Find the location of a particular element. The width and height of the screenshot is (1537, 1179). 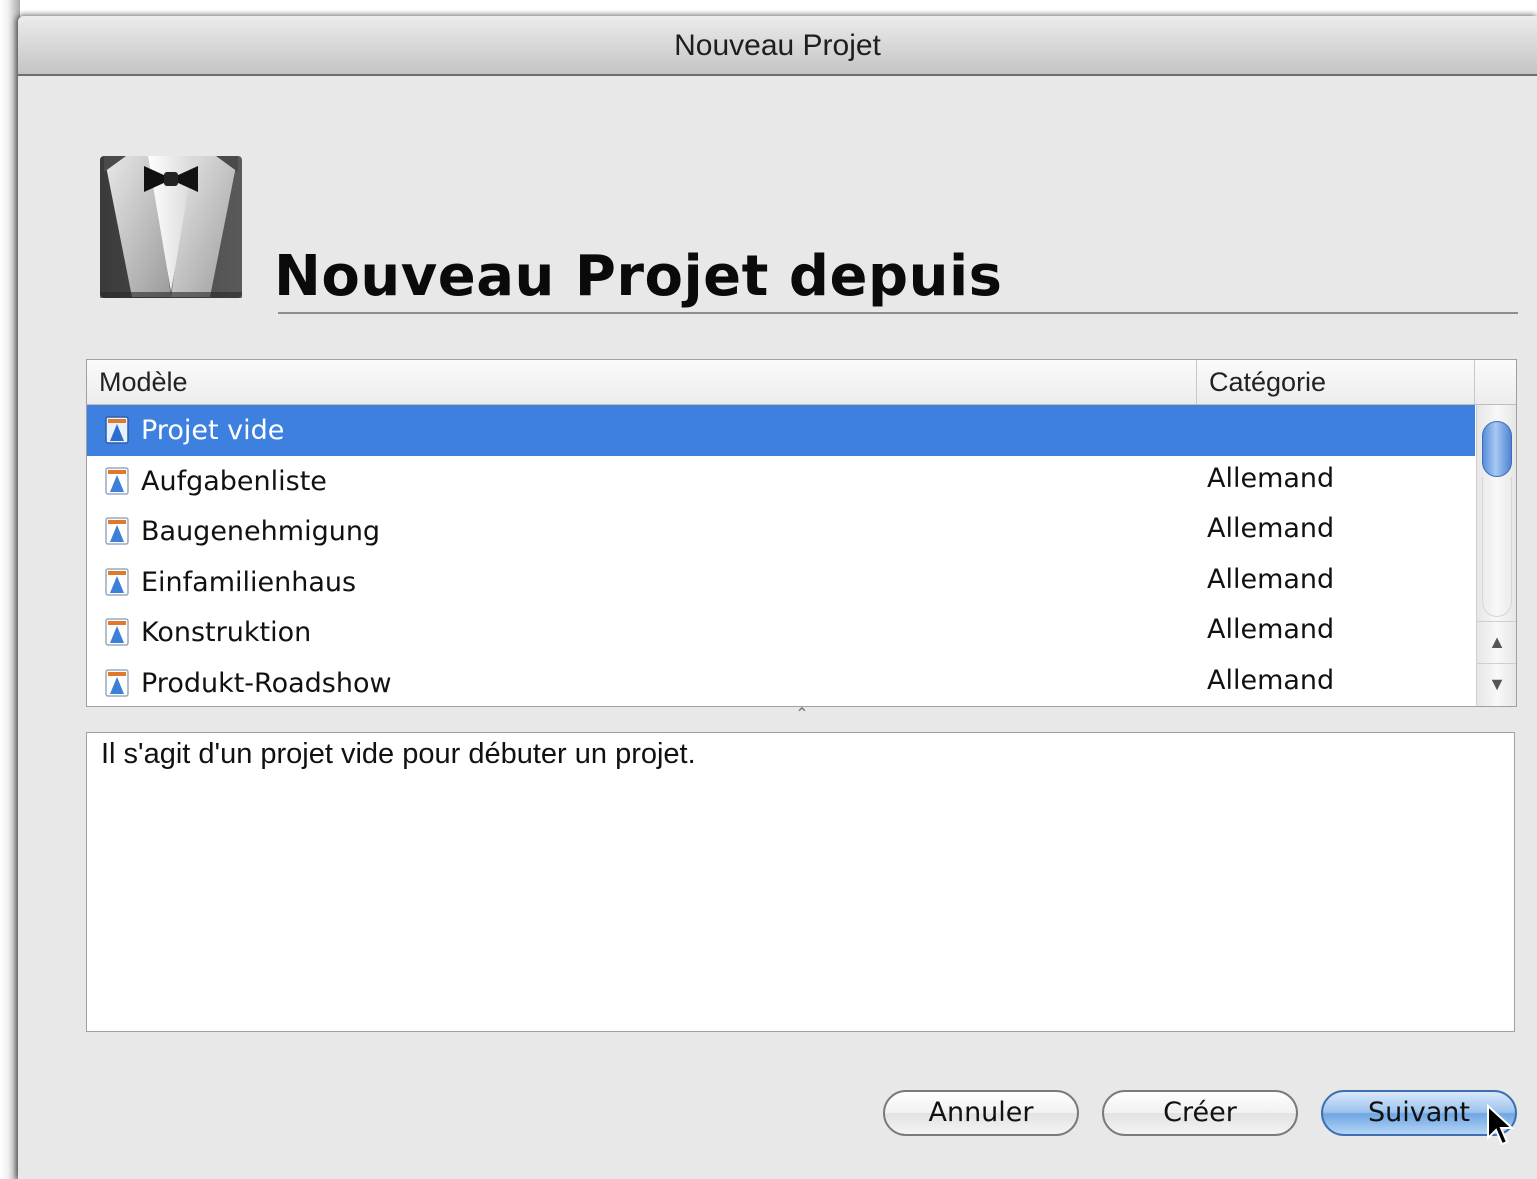

cancel-button: Annuler is located at coordinates (981, 1113).